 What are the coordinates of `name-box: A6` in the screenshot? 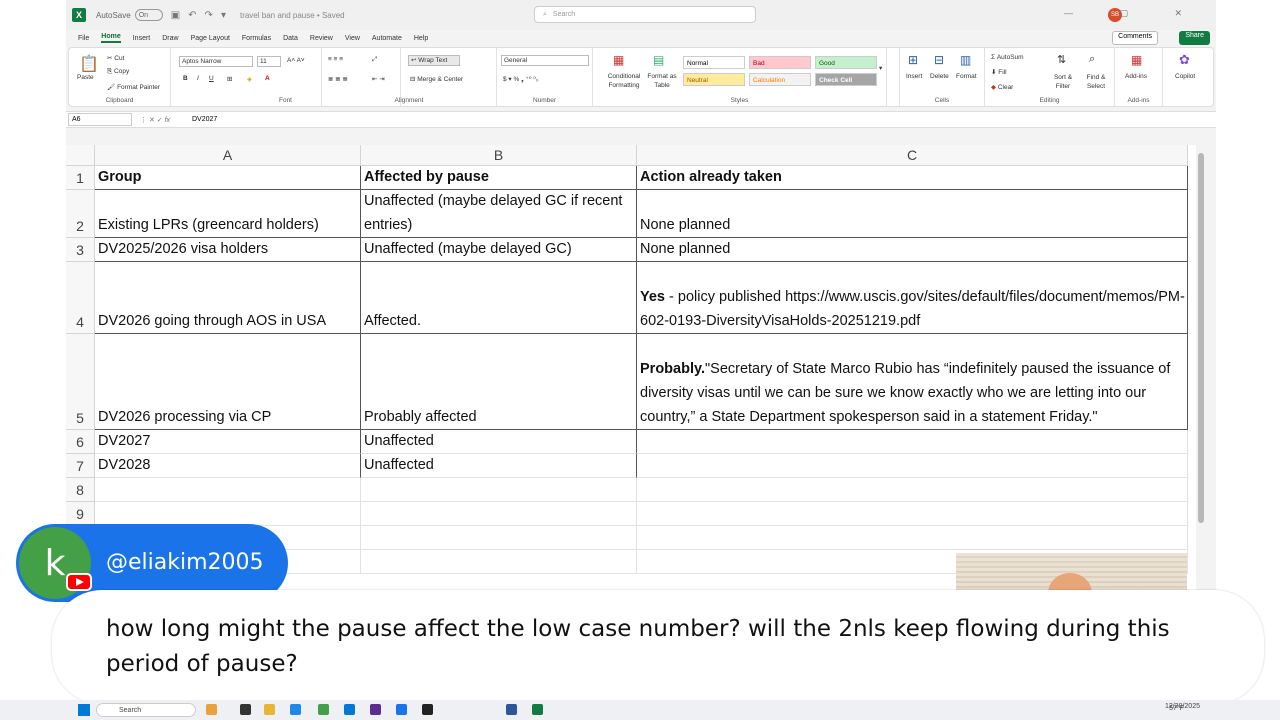 It's located at (100, 119).